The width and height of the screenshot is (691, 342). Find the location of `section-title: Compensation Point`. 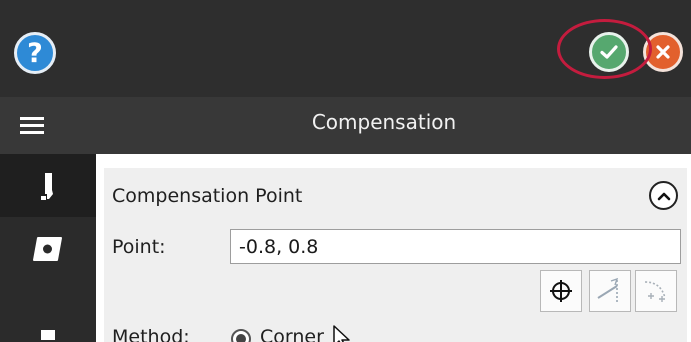

section-title: Compensation Point is located at coordinates (207, 196).